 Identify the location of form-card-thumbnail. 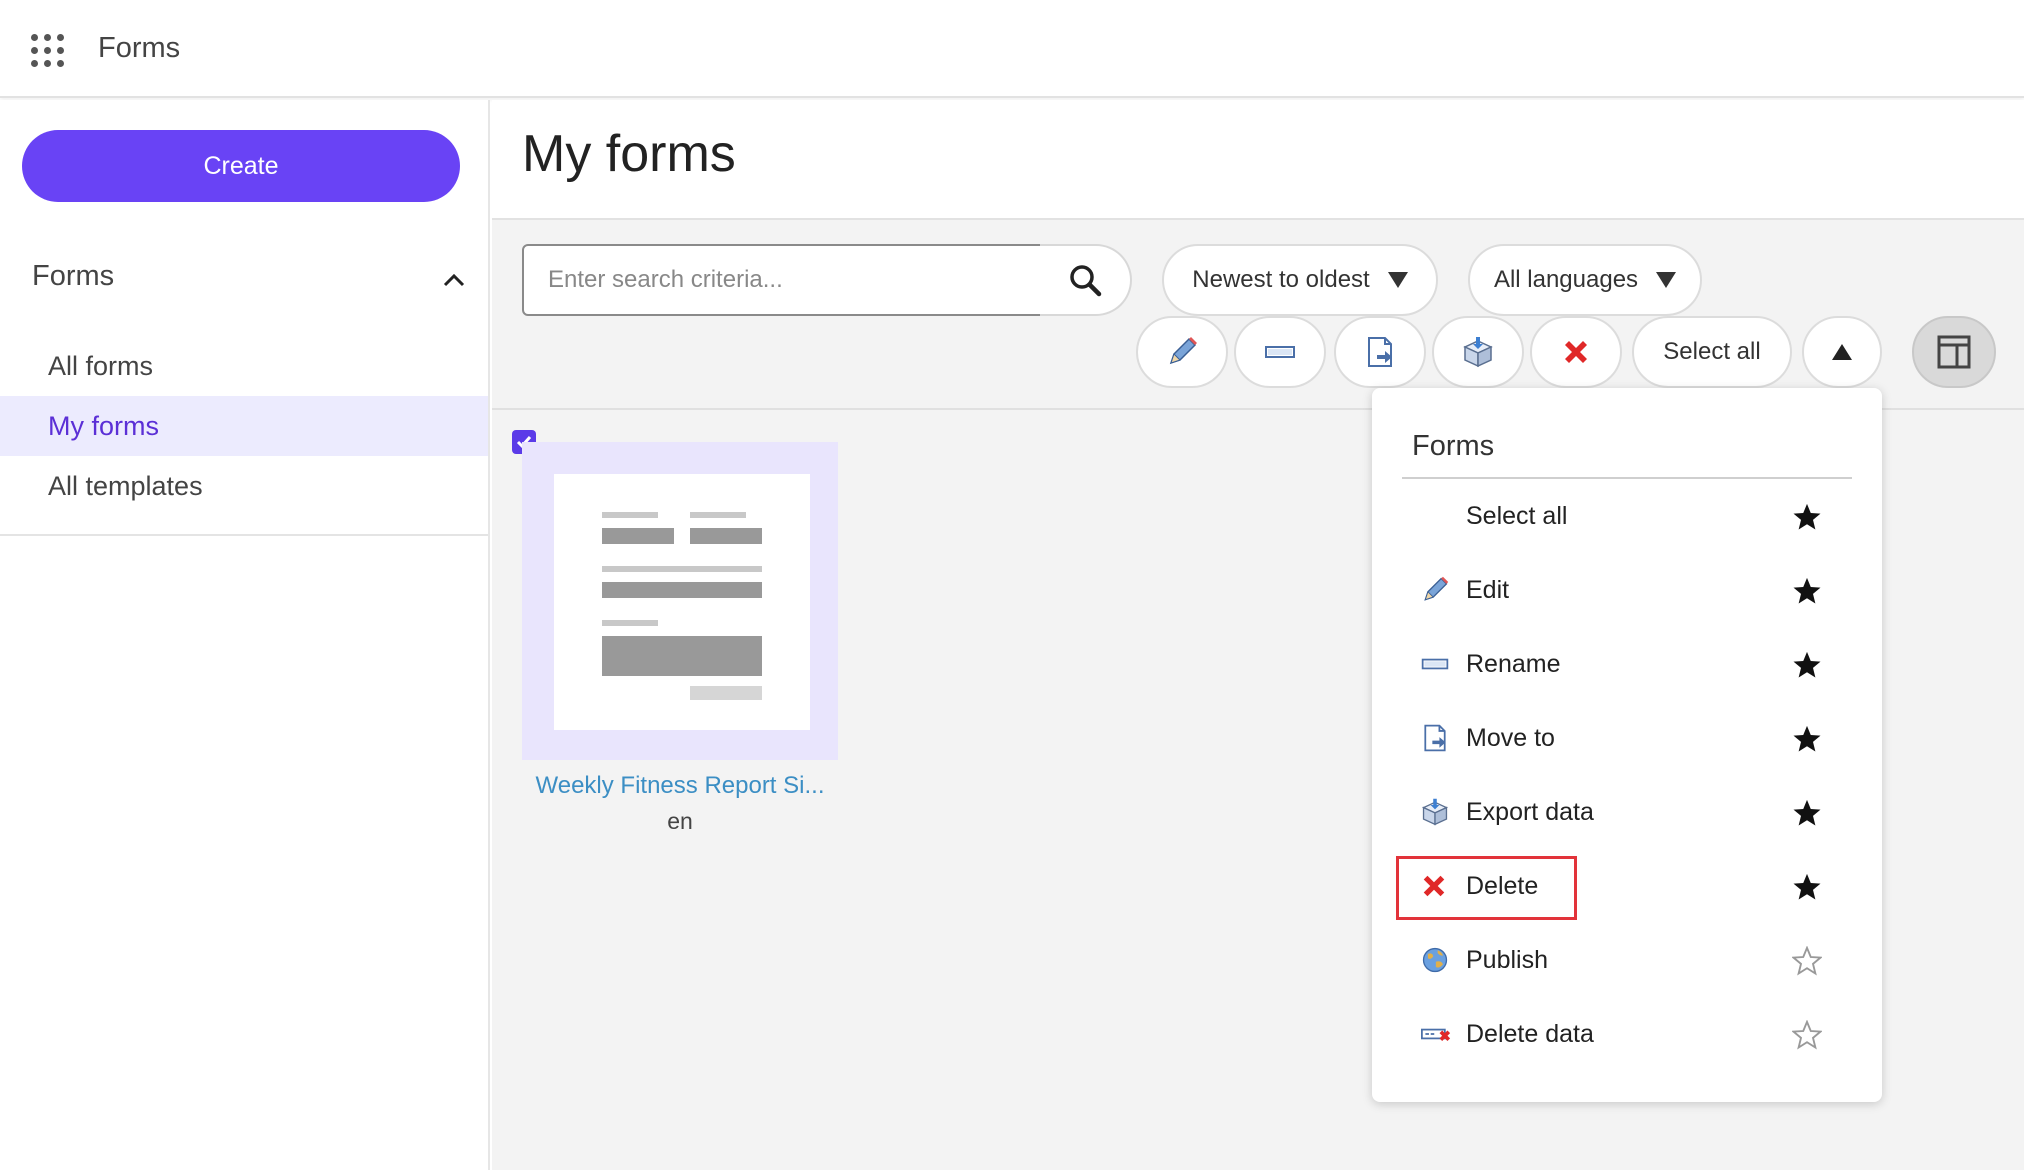
(680, 601).